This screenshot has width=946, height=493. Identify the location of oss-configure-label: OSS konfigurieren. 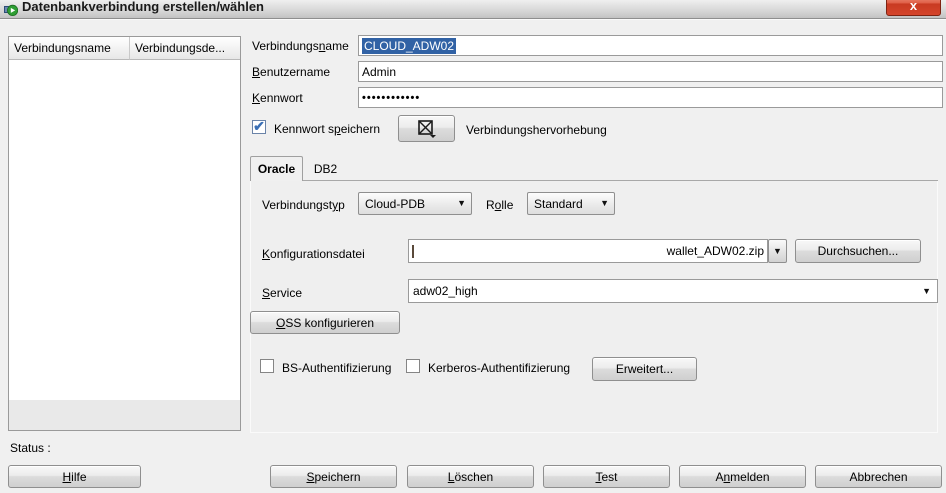
(325, 323).